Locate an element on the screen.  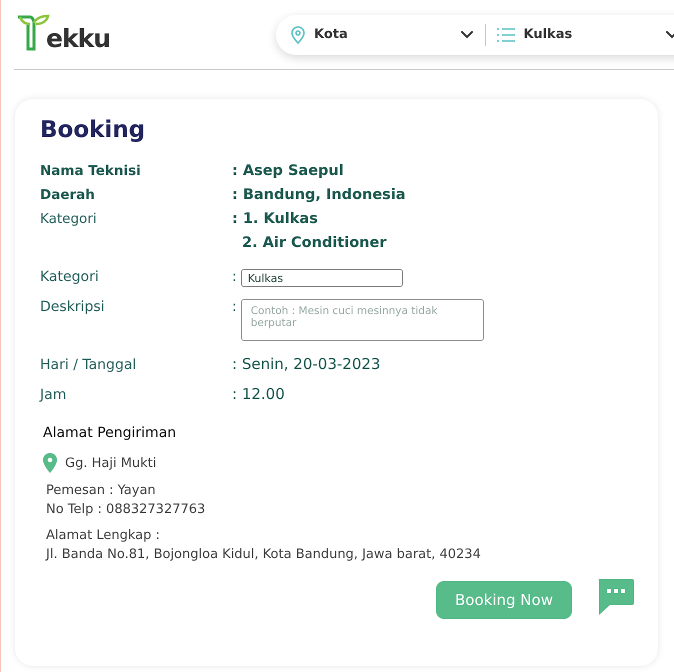
field-value: : Bandung, Indonesia is located at coordinates (319, 195).